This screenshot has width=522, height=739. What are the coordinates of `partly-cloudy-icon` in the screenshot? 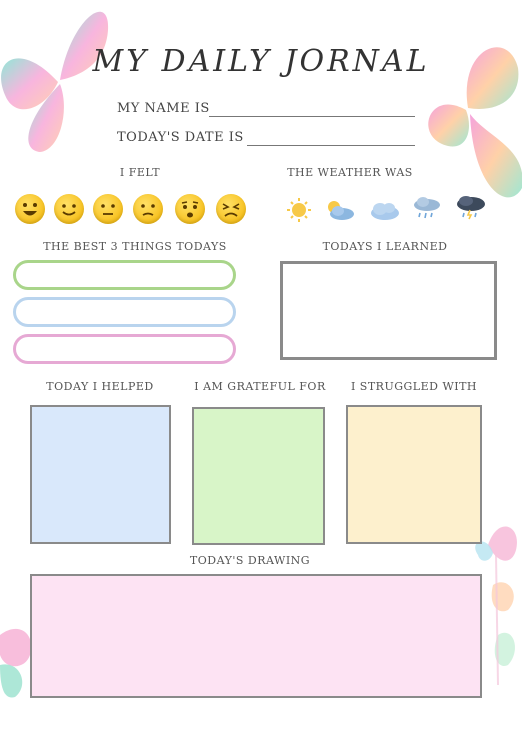 It's located at (339, 210).